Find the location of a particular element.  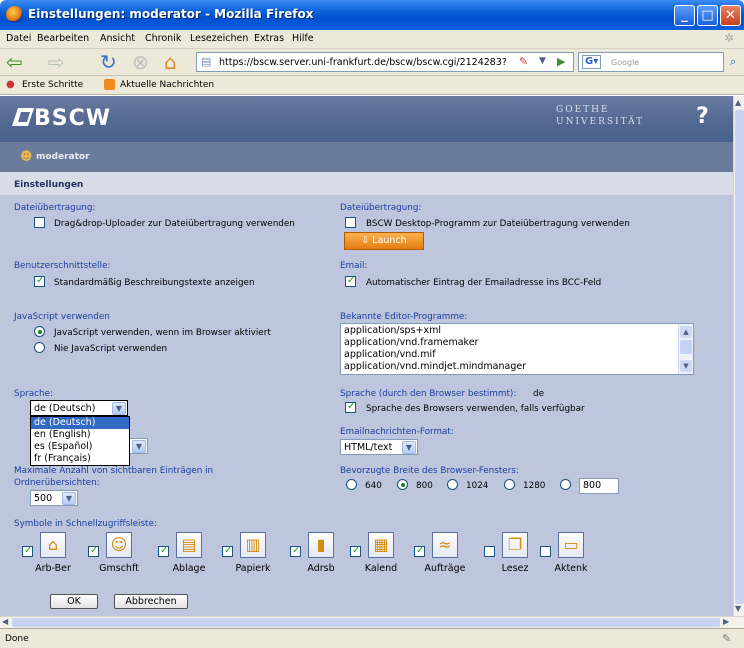

width-custom-input: 800 is located at coordinates (599, 486).